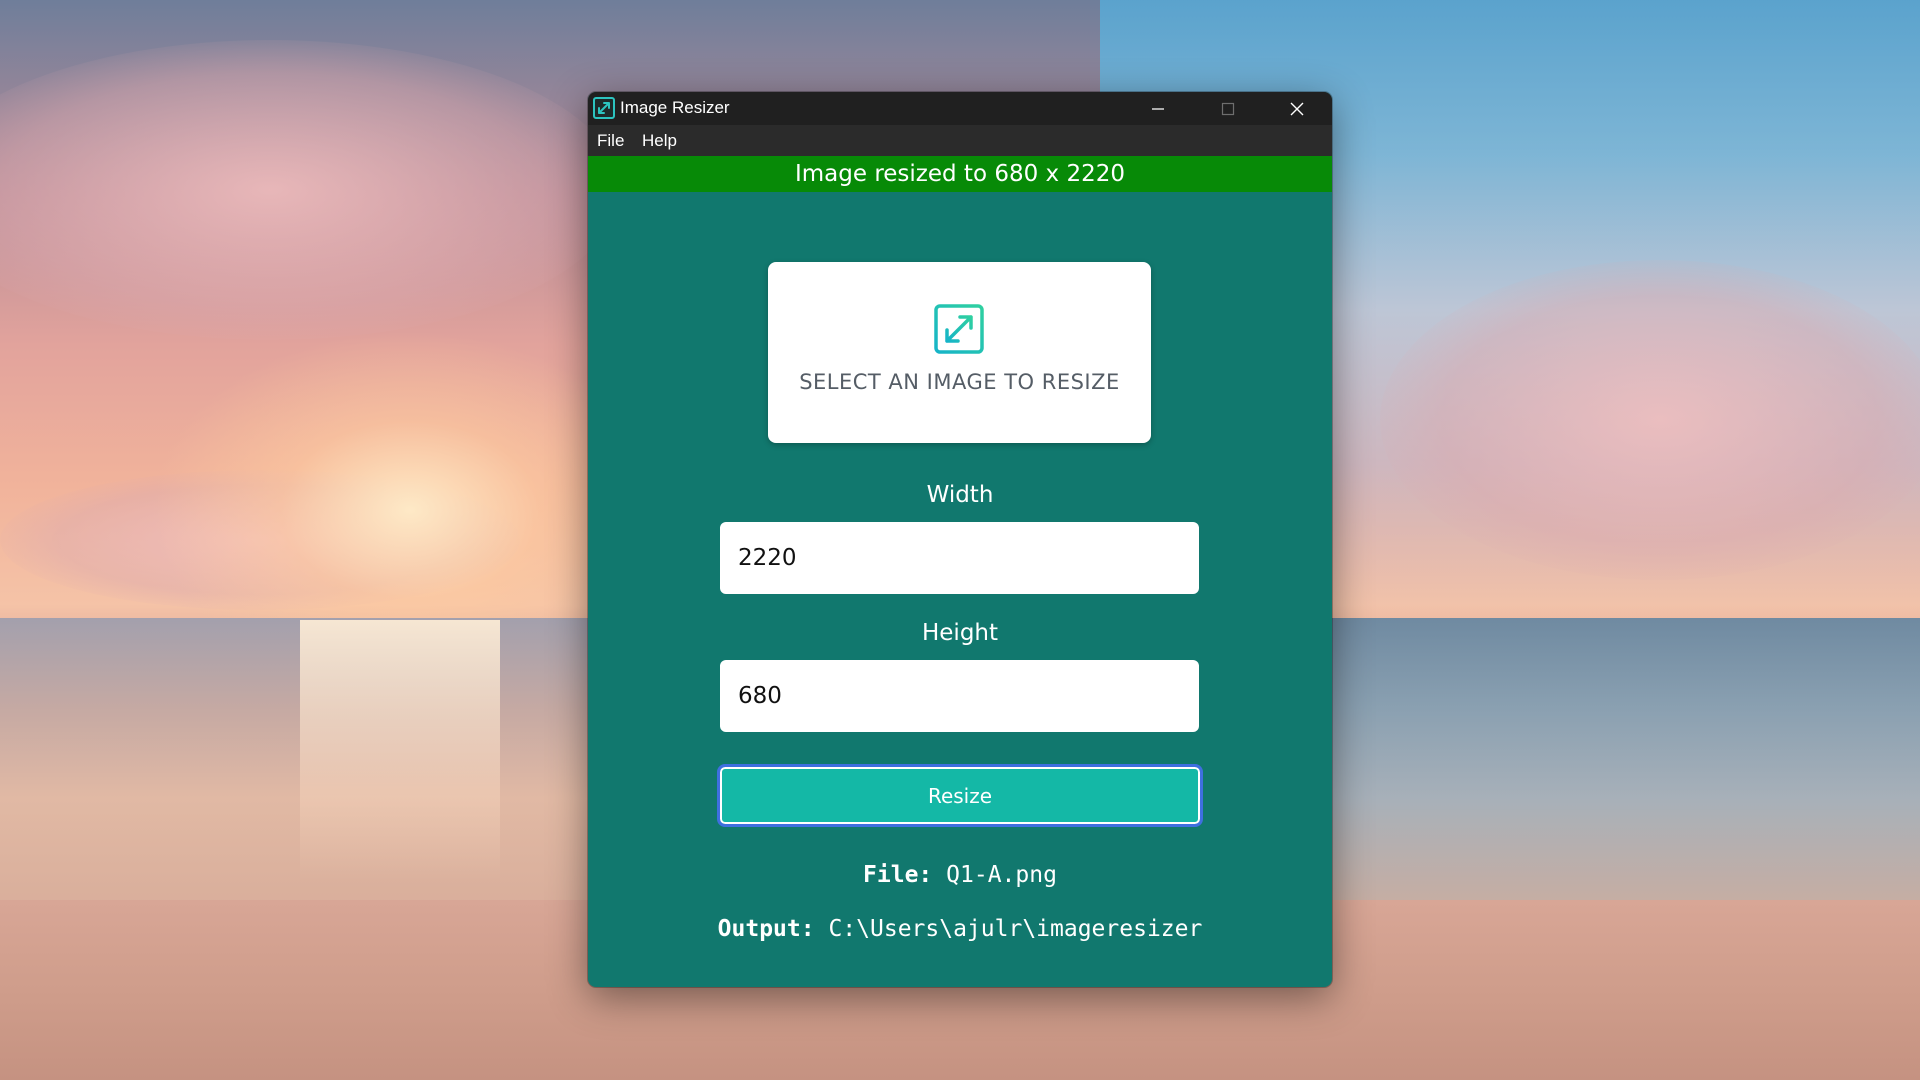 The height and width of the screenshot is (1080, 1920). Describe the element at coordinates (767, 558) in the screenshot. I see `width-value: 2220` at that location.